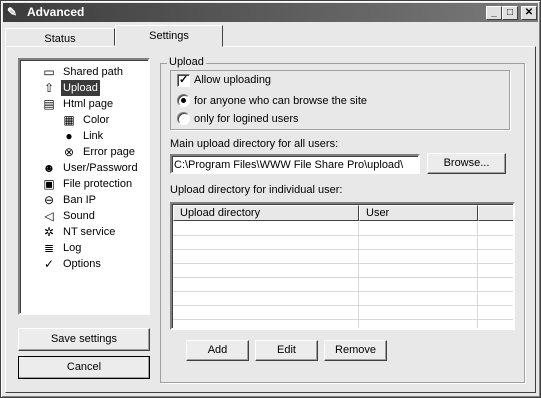  What do you see at coordinates (84, 367) in the screenshot?
I see `cancel-button: Cancel` at bounding box center [84, 367].